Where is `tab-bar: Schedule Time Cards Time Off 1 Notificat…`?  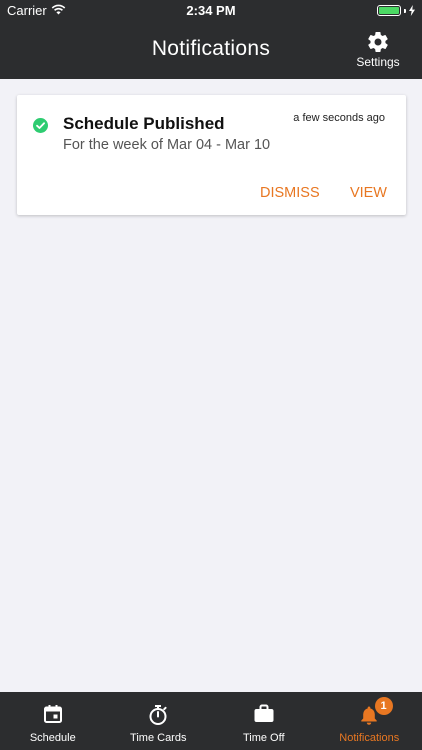
tab-bar: Schedule Time Cards Time Off 1 Notificat… is located at coordinates (211, 721).